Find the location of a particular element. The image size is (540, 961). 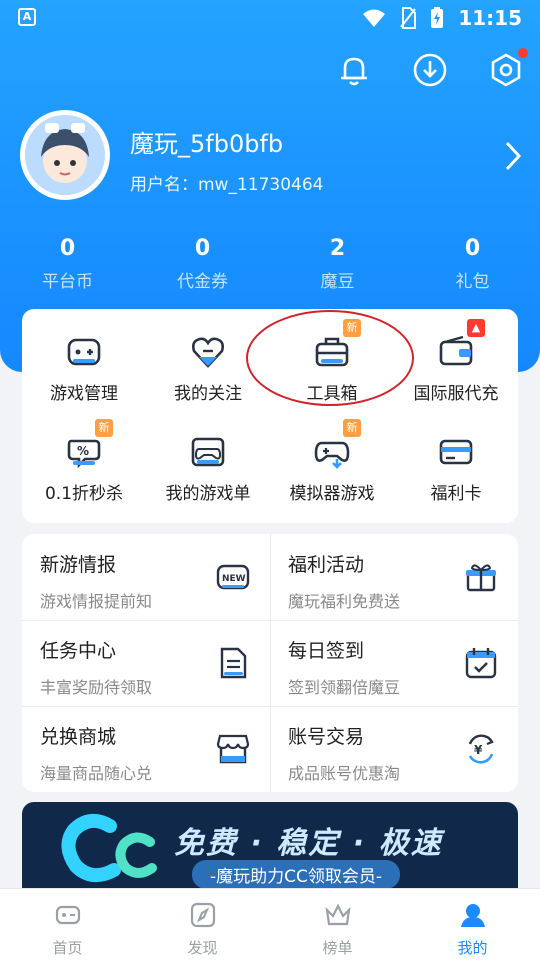

grid-item-welfare-card: 福利卡 is located at coordinates (456, 468).